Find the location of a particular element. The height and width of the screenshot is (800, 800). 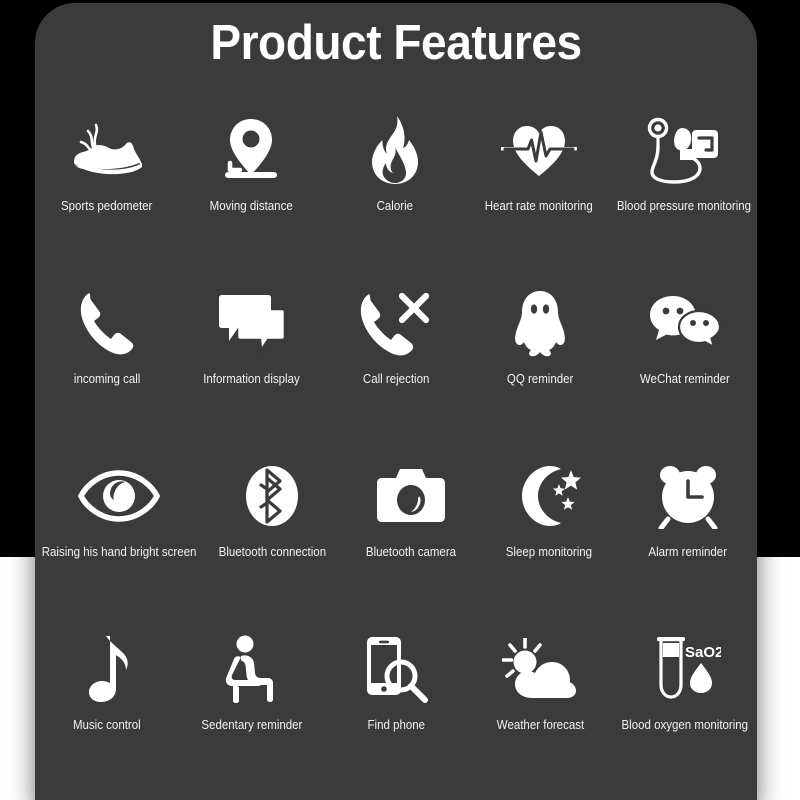

feature-label: Sleep monitoring is located at coordinates (549, 552).